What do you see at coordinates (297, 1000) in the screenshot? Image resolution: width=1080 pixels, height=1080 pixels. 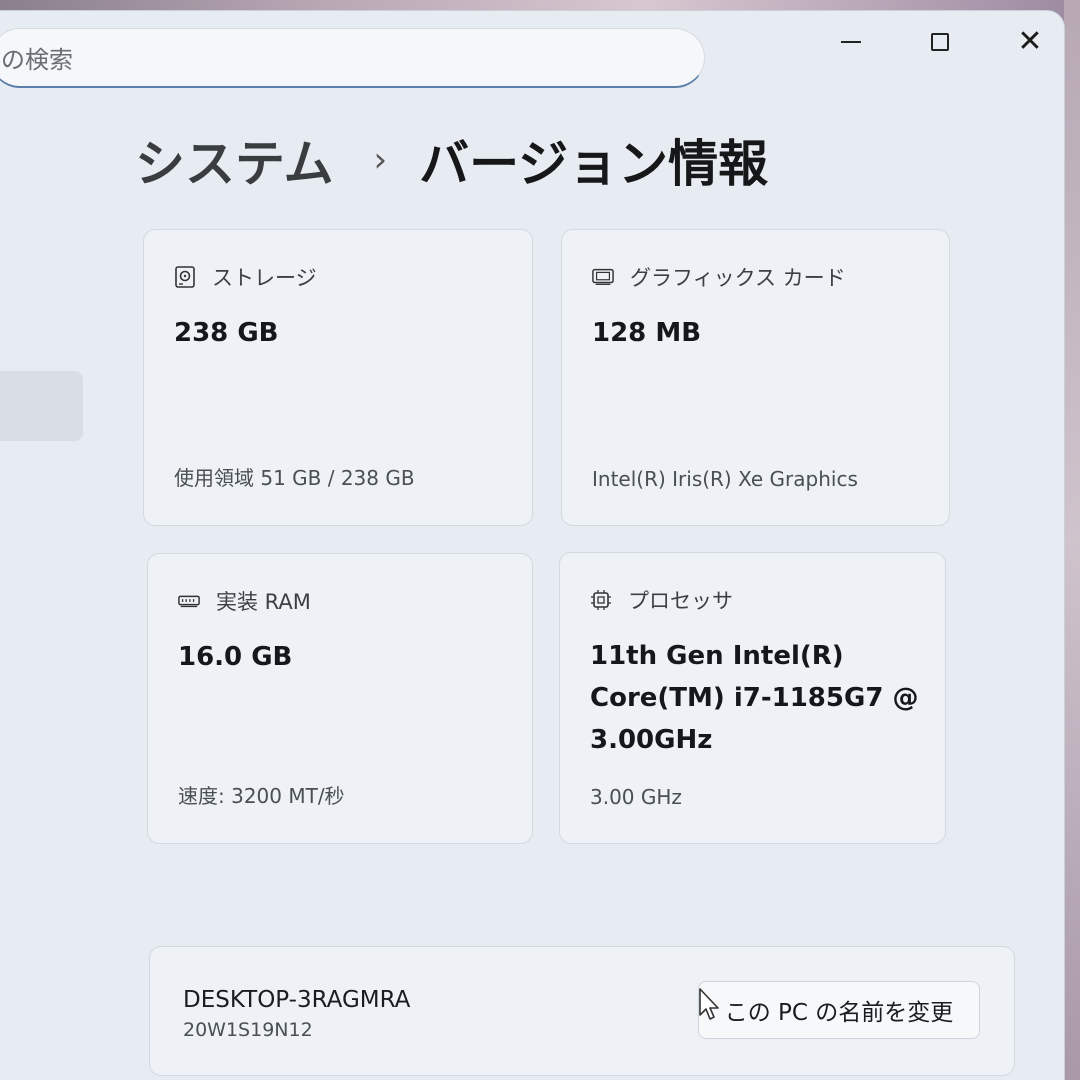 I see `device-name: DESKTOP-3RAGMRA` at bounding box center [297, 1000].